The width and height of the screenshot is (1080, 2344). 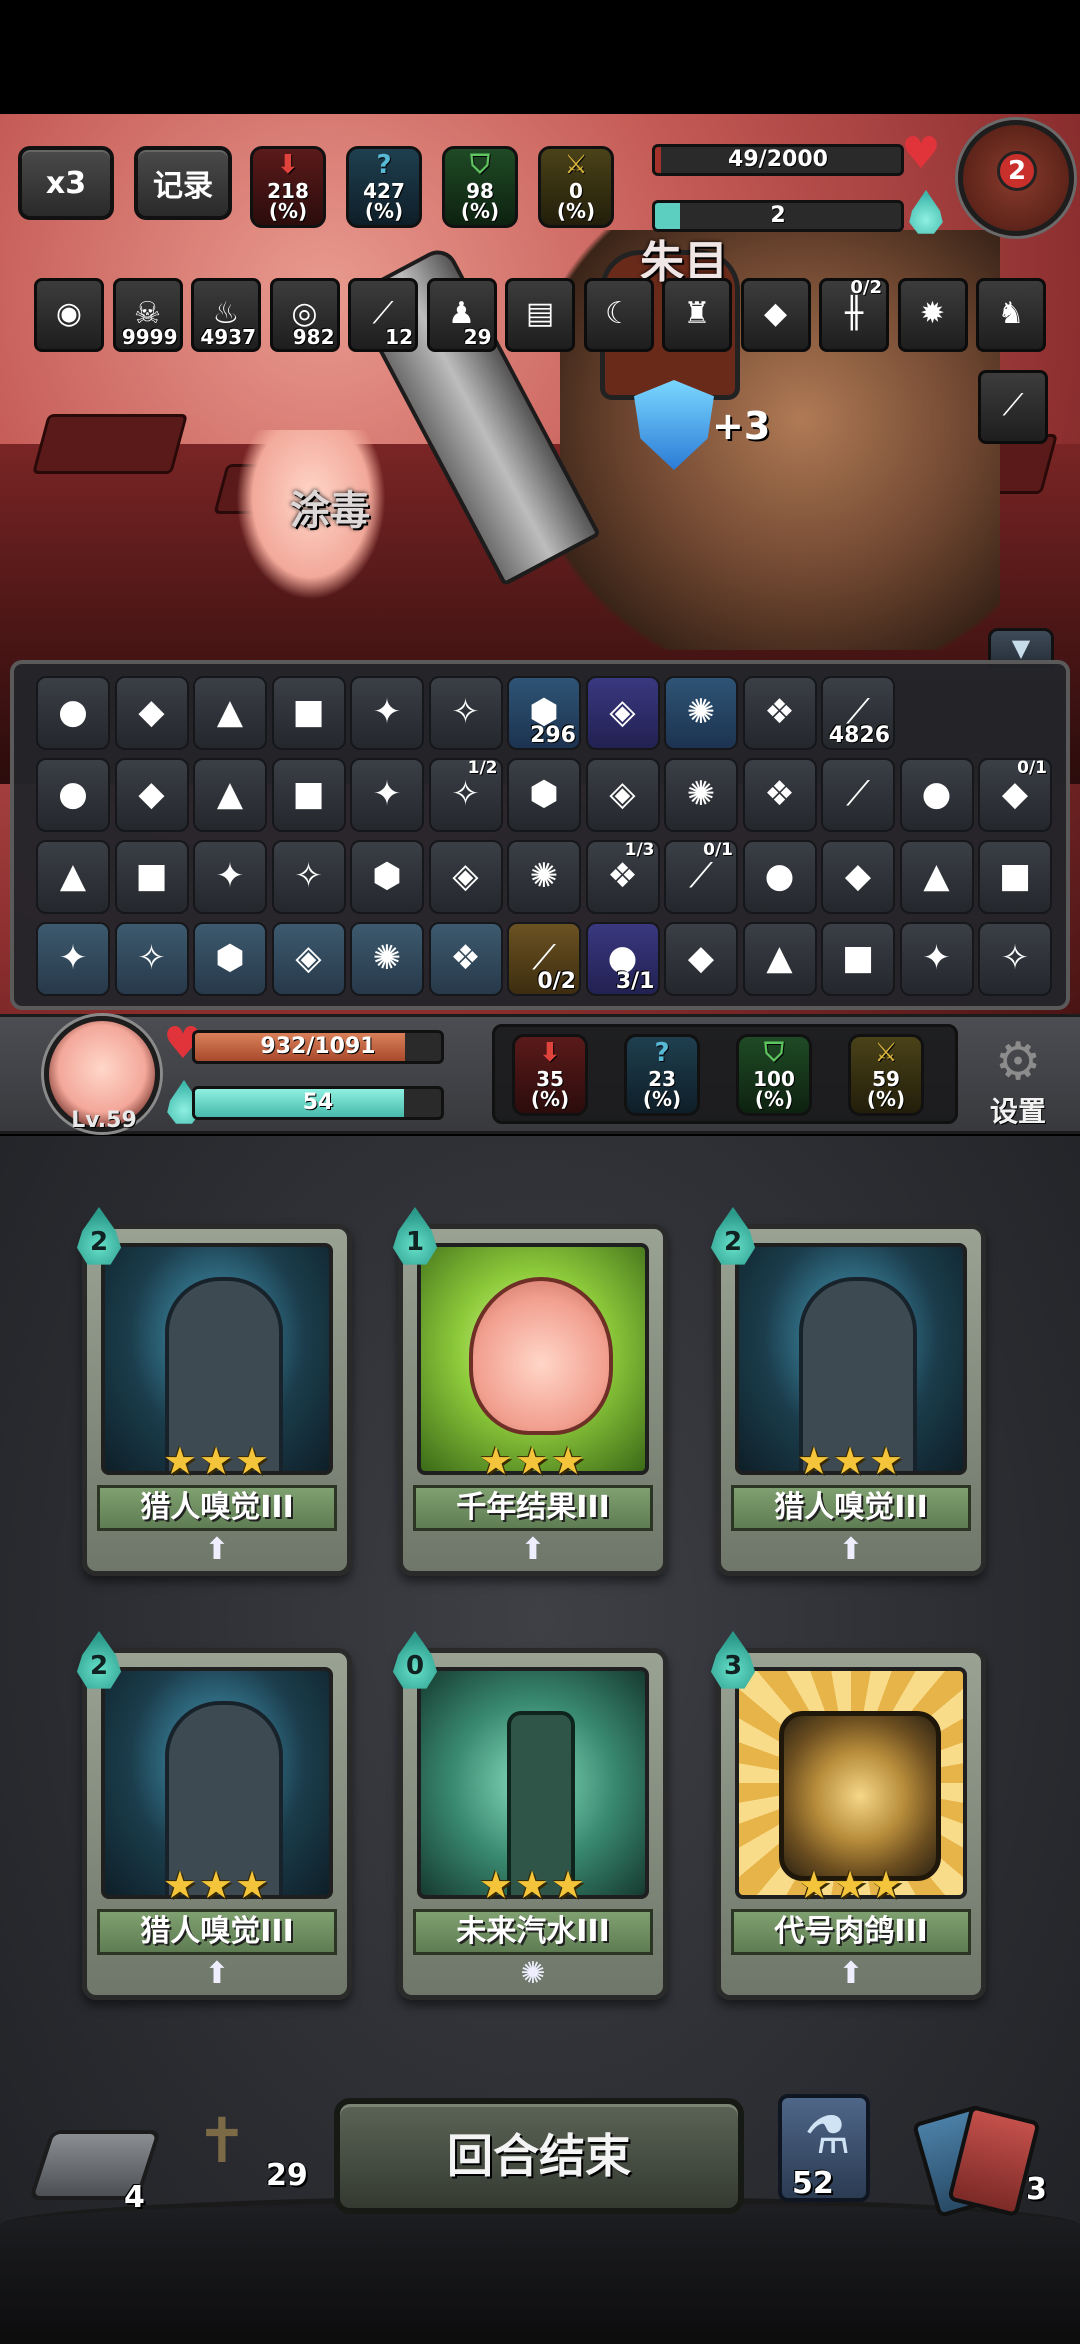 I want to click on enemy-stat-unit: (%), so click(x=288, y=211).